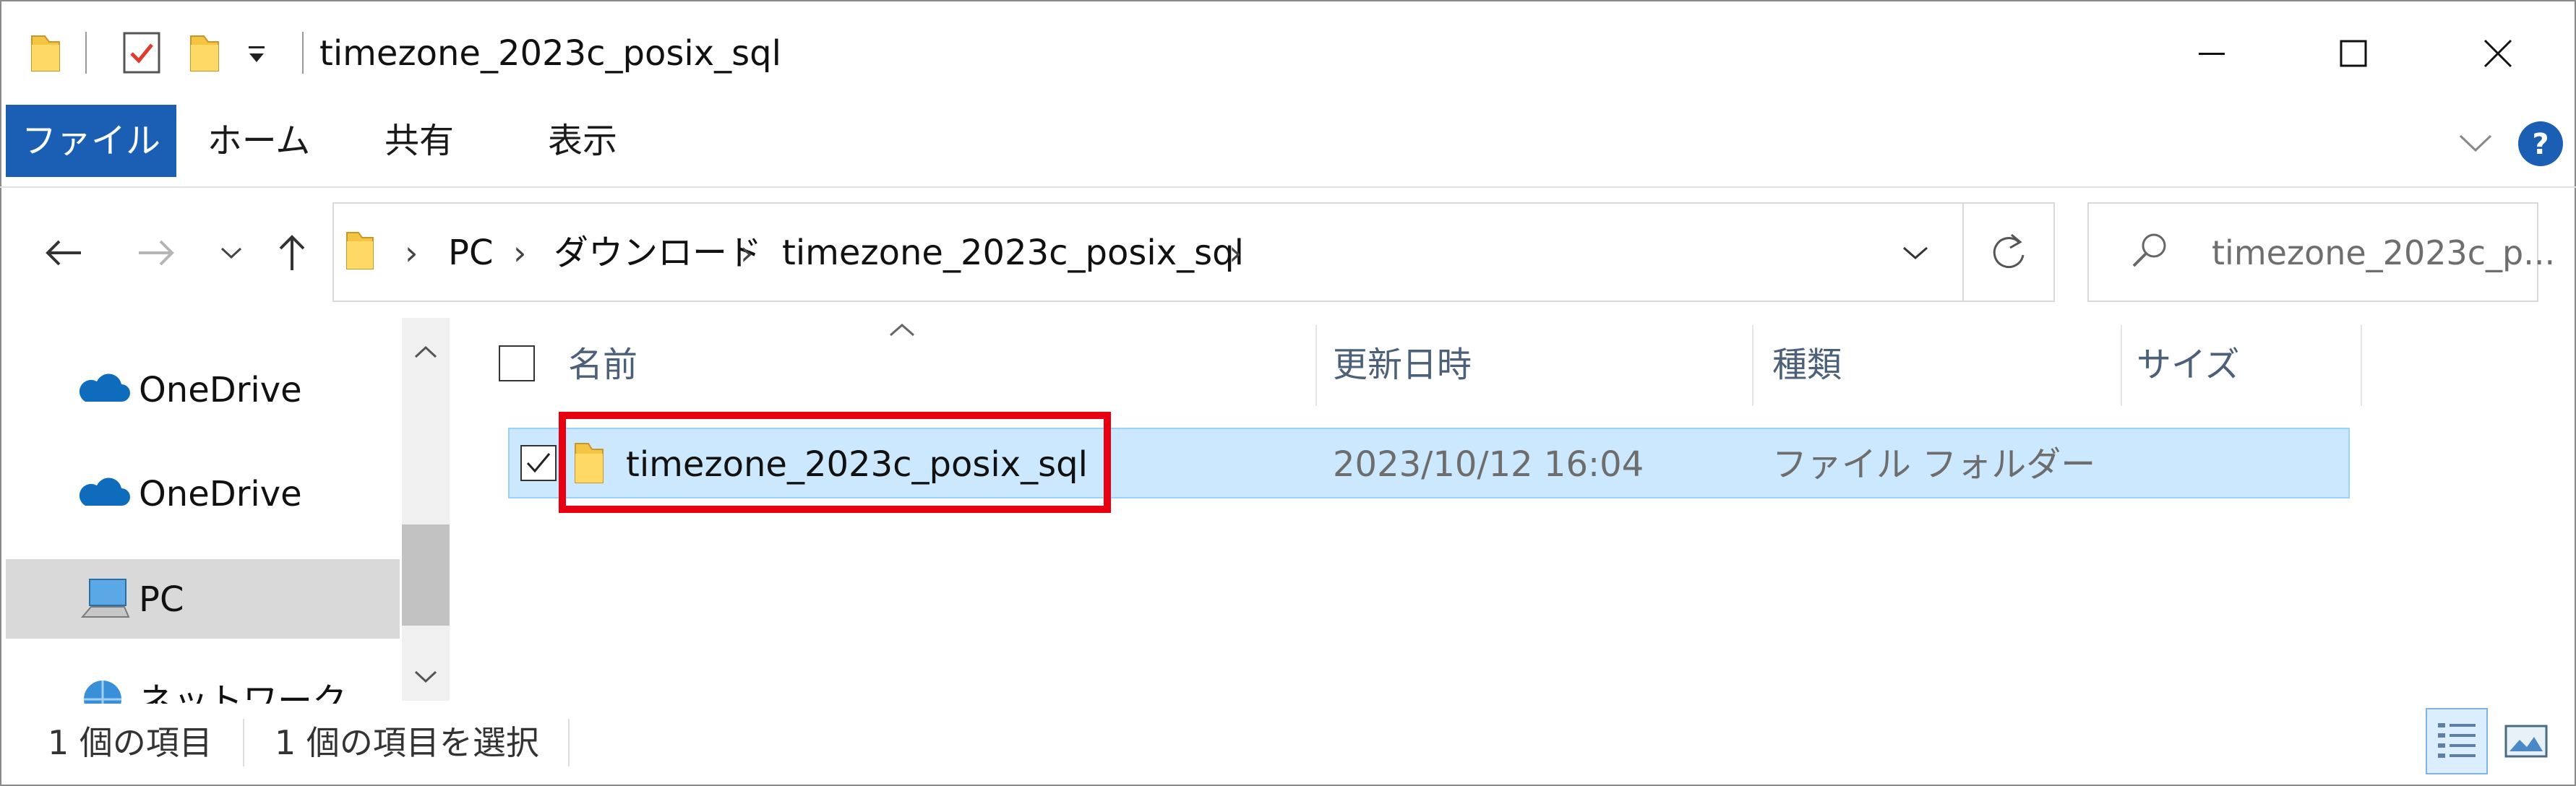 This screenshot has height=786, width=2576. What do you see at coordinates (426, 676) in the screenshot?
I see `scroll-down-icon` at bounding box center [426, 676].